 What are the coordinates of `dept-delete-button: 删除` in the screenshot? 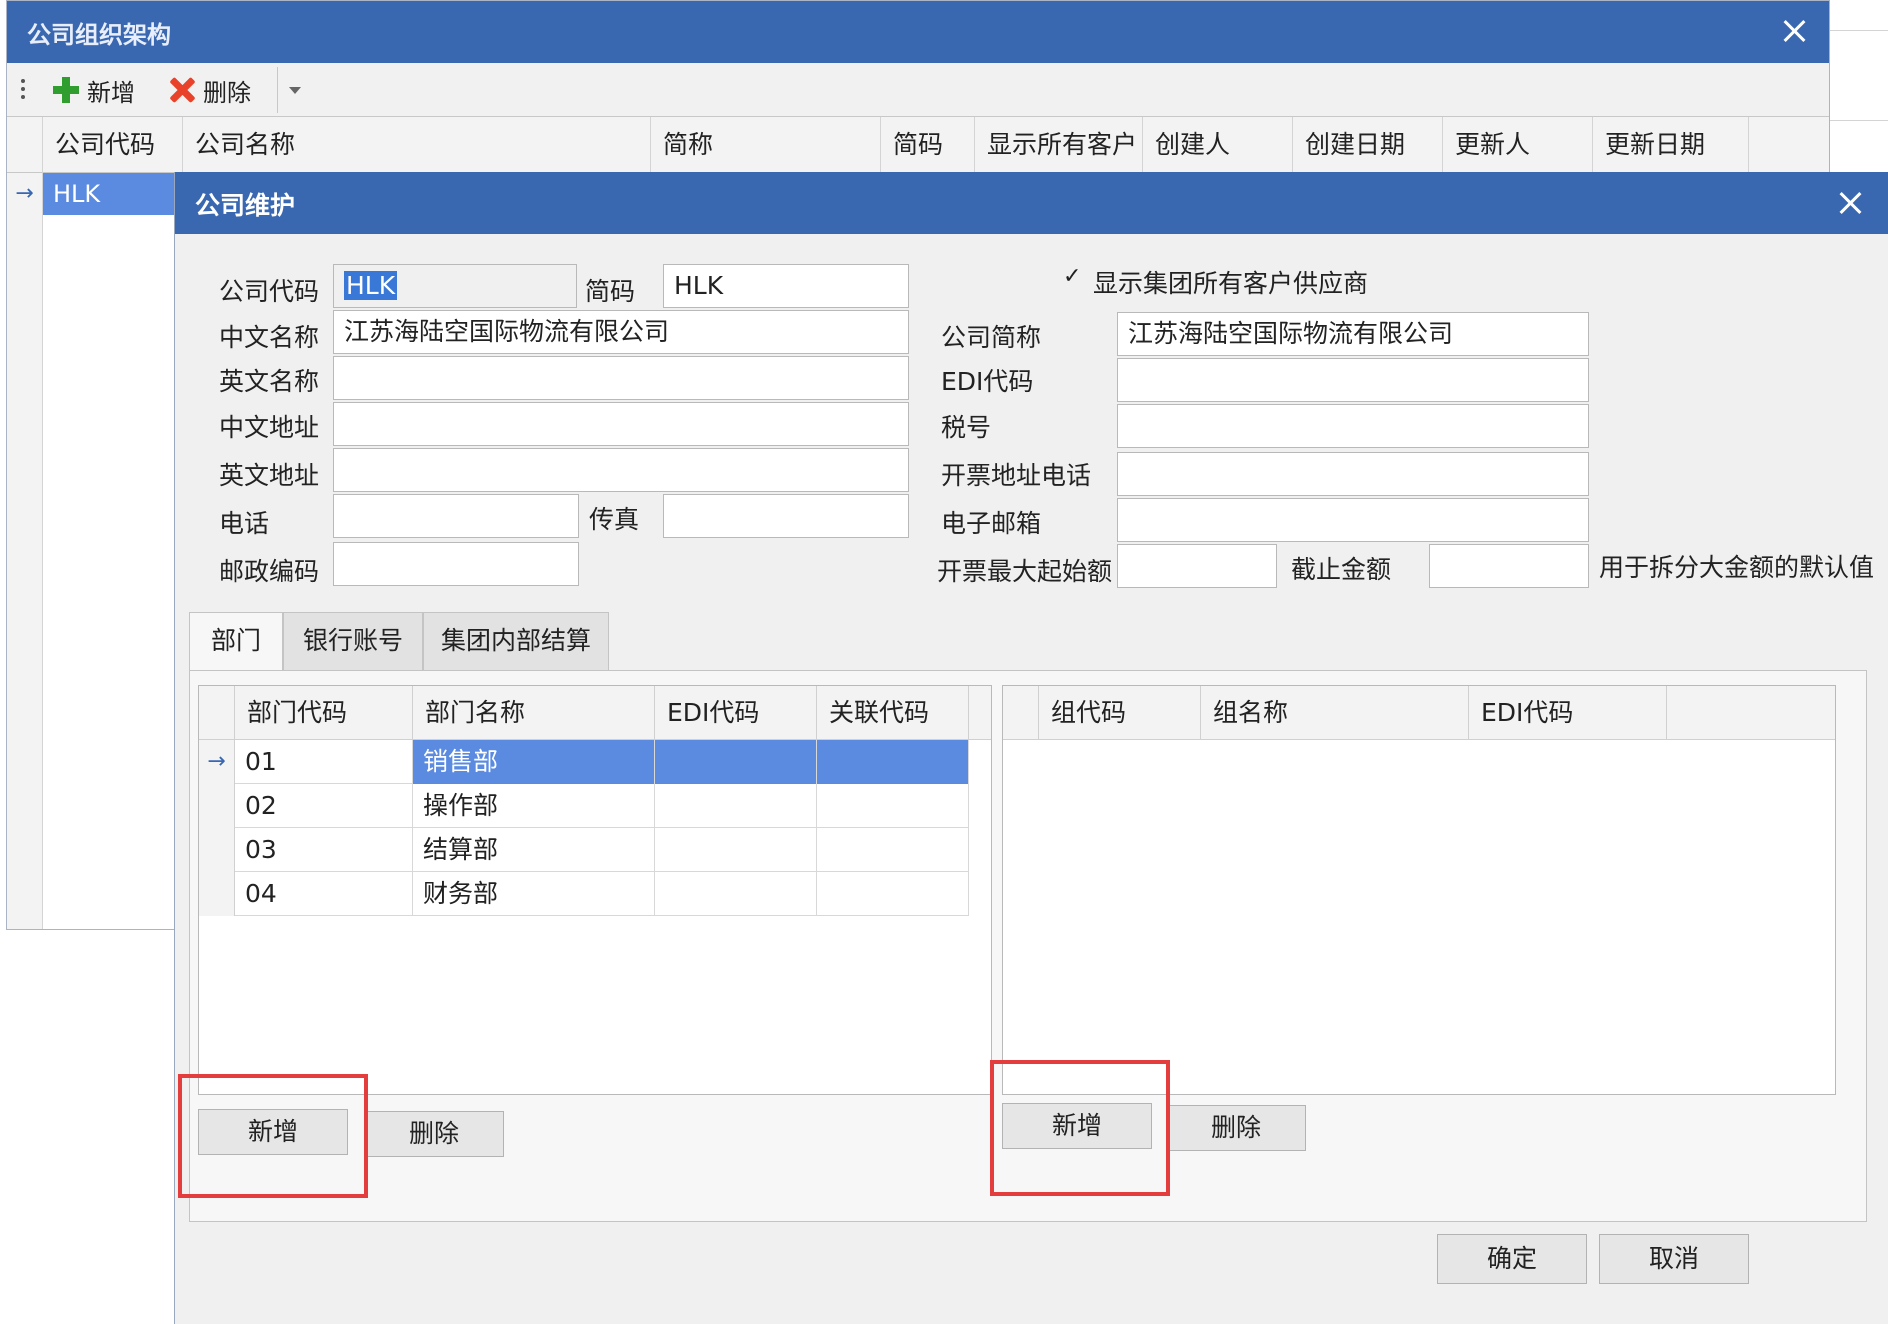 It's located at (434, 1134).